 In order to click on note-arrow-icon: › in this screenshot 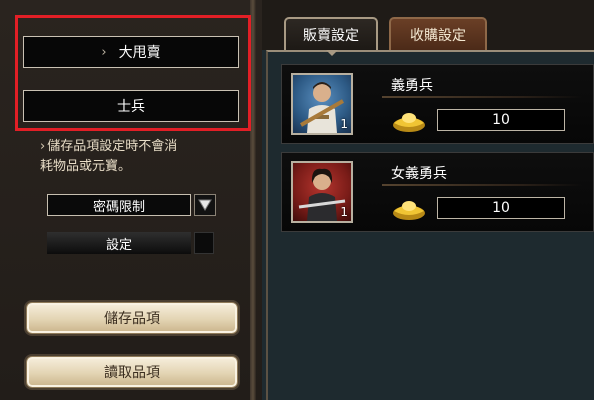, I will do `click(43, 146)`.